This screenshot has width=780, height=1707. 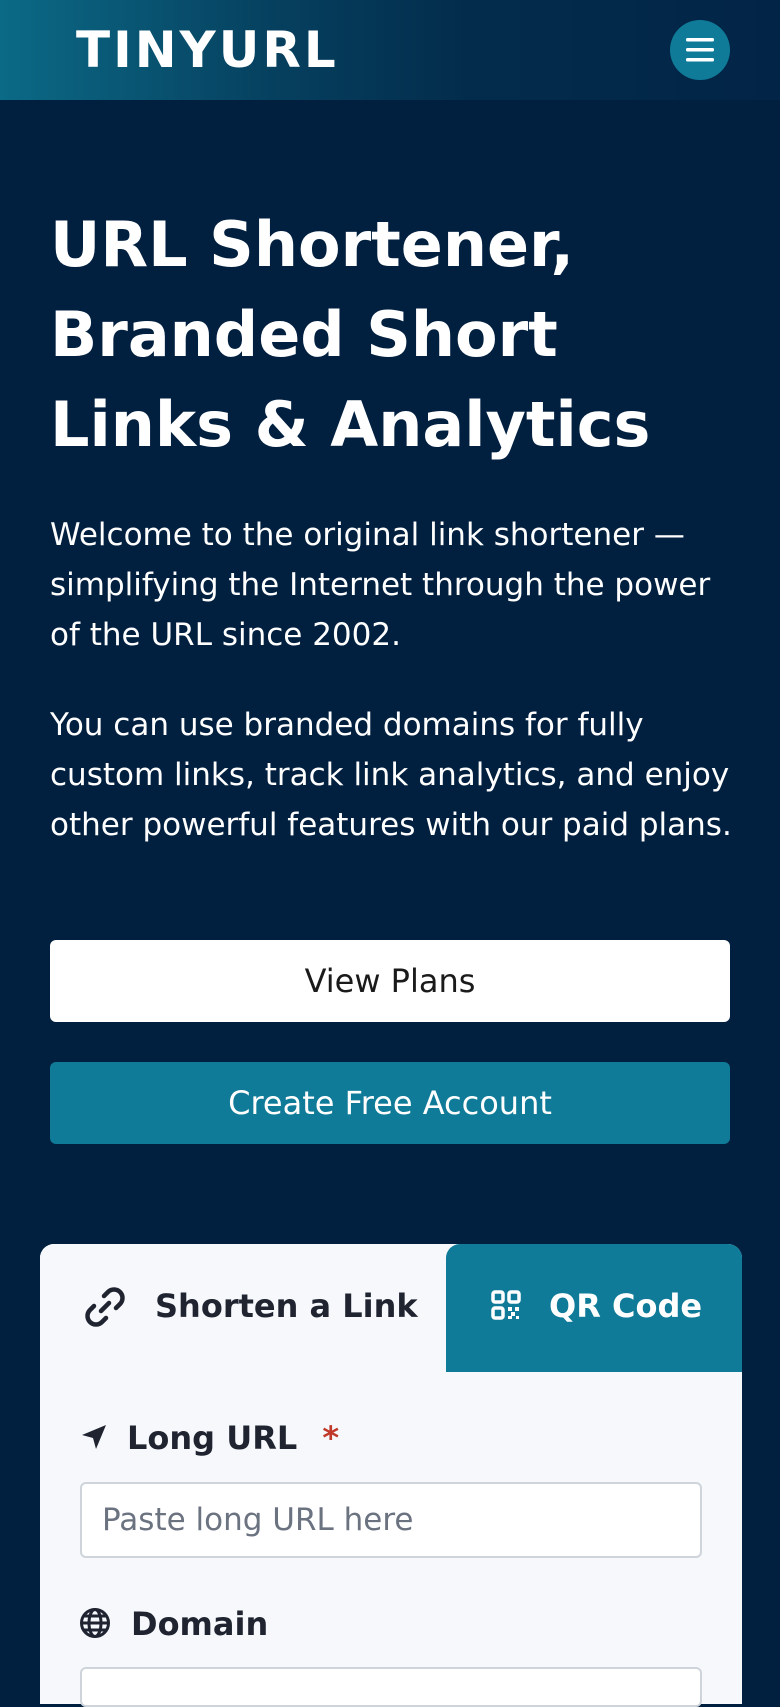 What do you see at coordinates (207, 50) in the screenshot?
I see `tinyurl-logo: TINYURL` at bounding box center [207, 50].